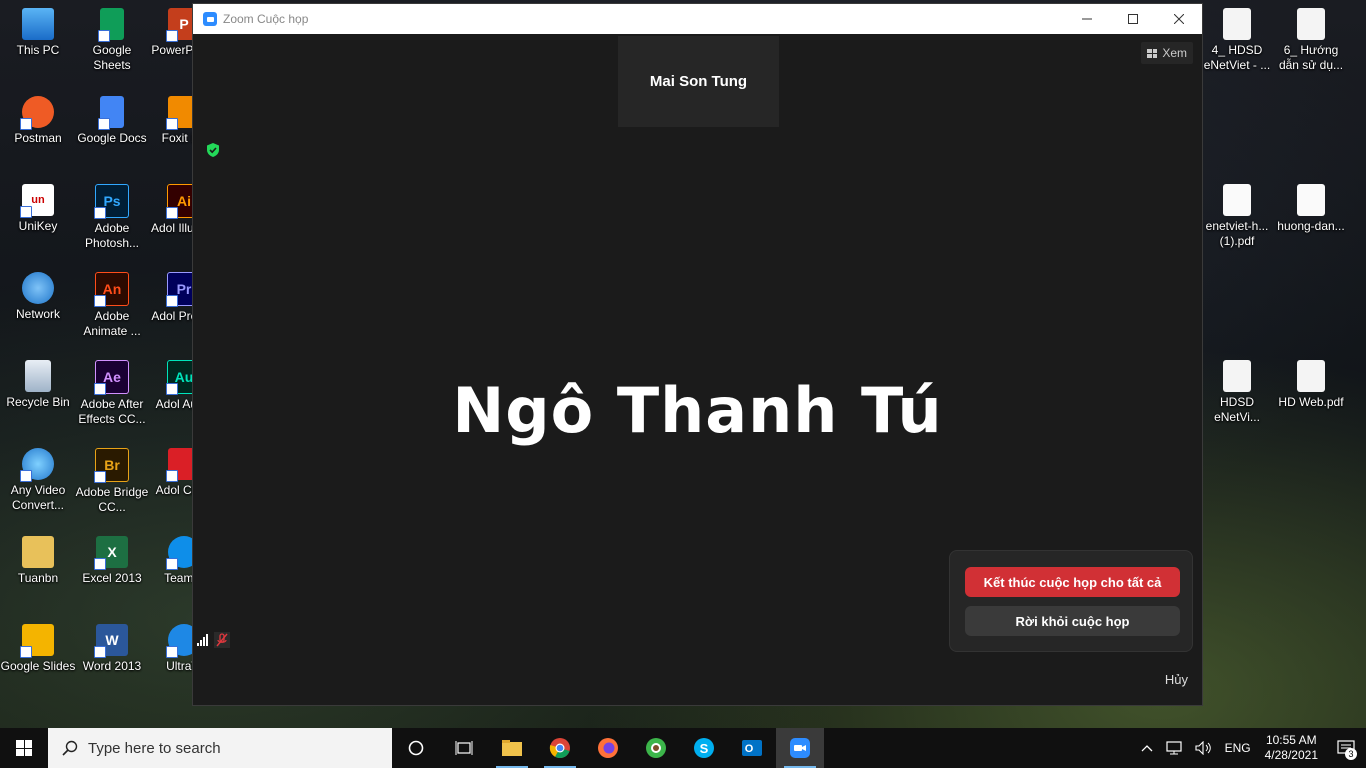 Image resolution: width=1366 pixels, height=768 pixels. What do you see at coordinates (38, 376) in the screenshot?
I see `recycle-bin-icon` at bounding box center [38, 376].